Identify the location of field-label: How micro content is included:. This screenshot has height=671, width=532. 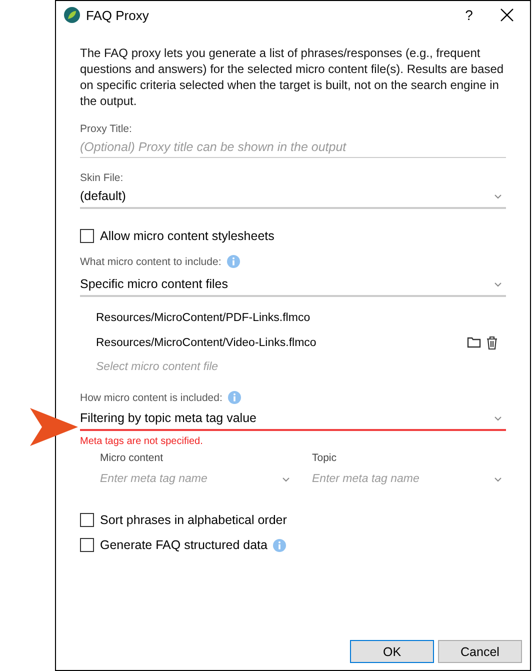
(151, 398).